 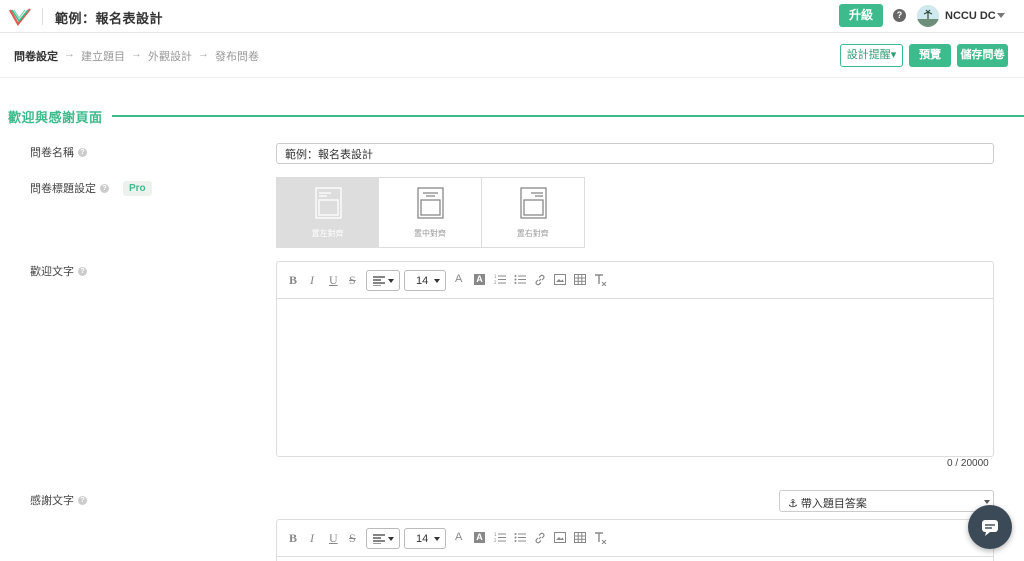 What do you see at coordinates (55, 117) in the screenshot?
I see `section-title: 歡迎與感謝頁面` at bounding box center [55, 117].